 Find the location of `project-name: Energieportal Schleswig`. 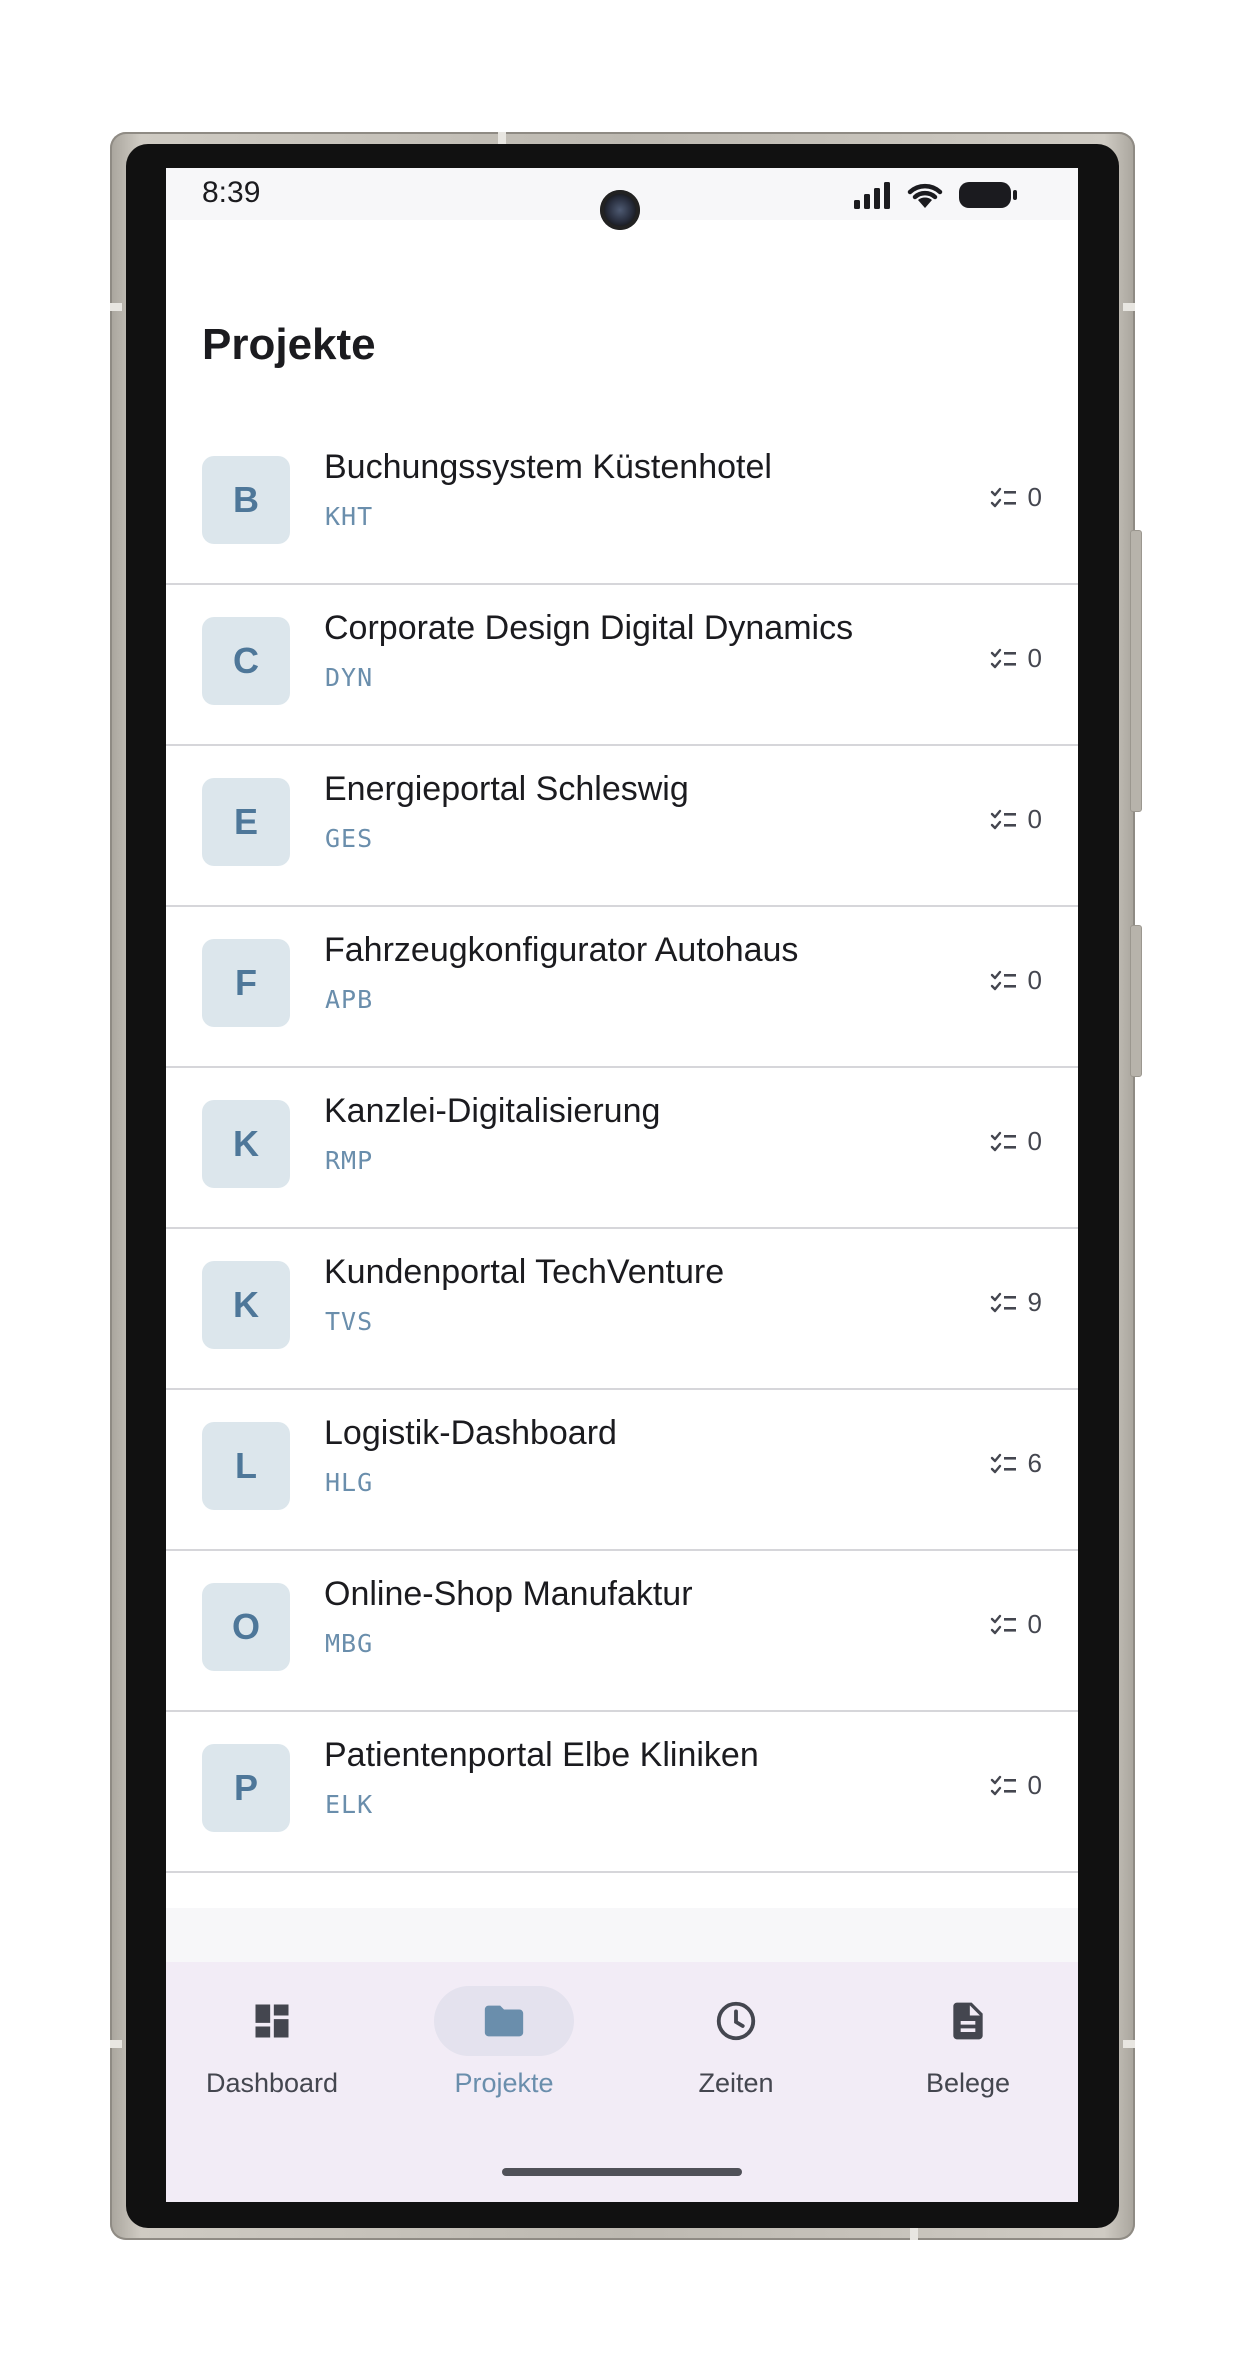

project-name: Energieportal Schleswig is located at coordinates (506, 789).